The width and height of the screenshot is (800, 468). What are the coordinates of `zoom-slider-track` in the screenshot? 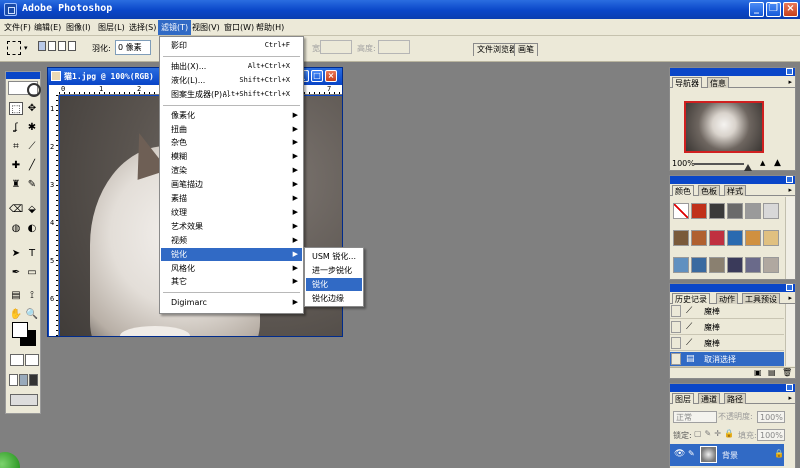 It's located at (723, 167).